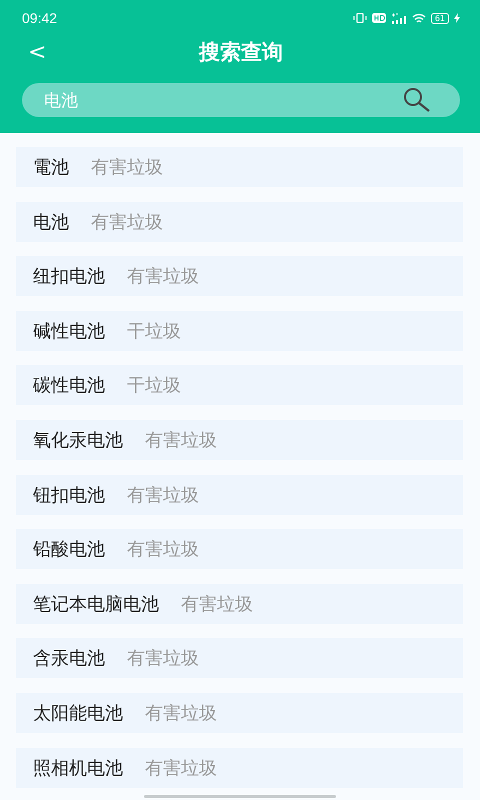 The height and width of the screenshot is (800, 480). What do you see at coordinates (439, 18) in the screenshot?
I see `battery-indicator: 61` at bounding box center [439, 18].